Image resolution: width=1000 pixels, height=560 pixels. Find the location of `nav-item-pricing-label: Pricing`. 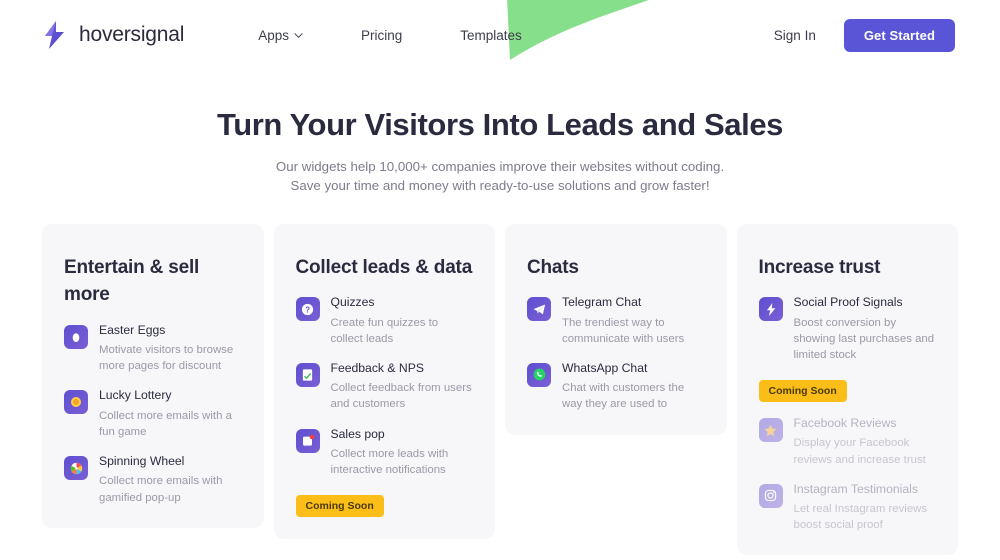

nav-item-pricing-label: Pricing is located at coordinates (381, 35).